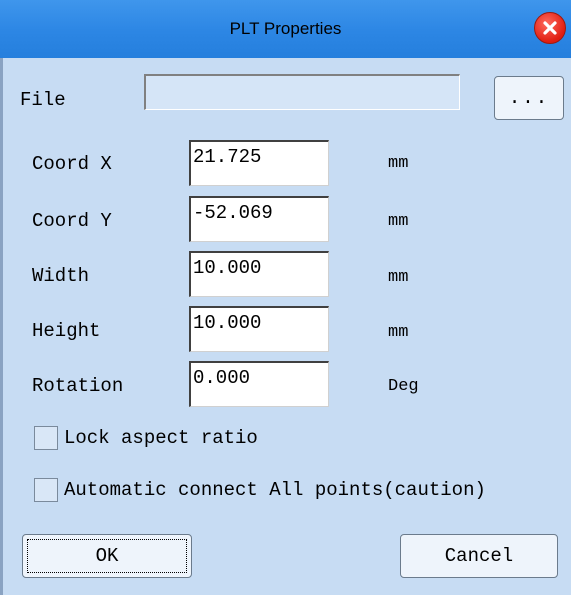 This screenshot has height=595, width=571. Describe the element at coordinates (43, 100) in the screenshot. I see `file-label: File` at that location.